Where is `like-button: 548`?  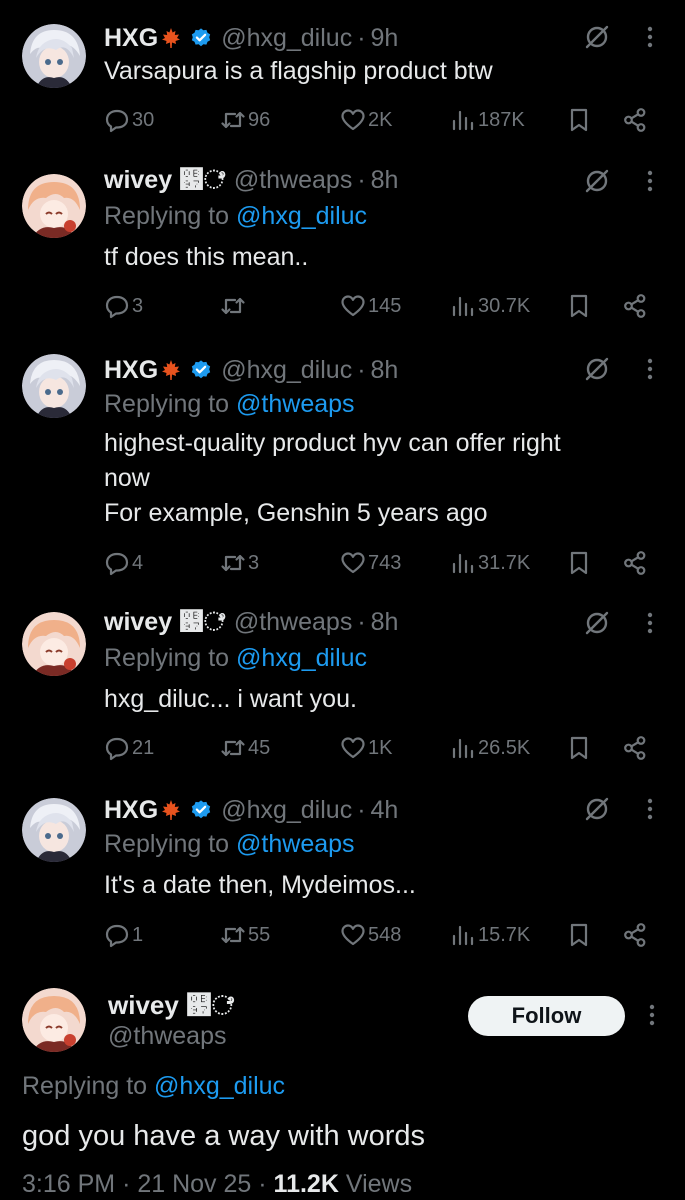
like-button: 548 is located at coordinates (370, 935).